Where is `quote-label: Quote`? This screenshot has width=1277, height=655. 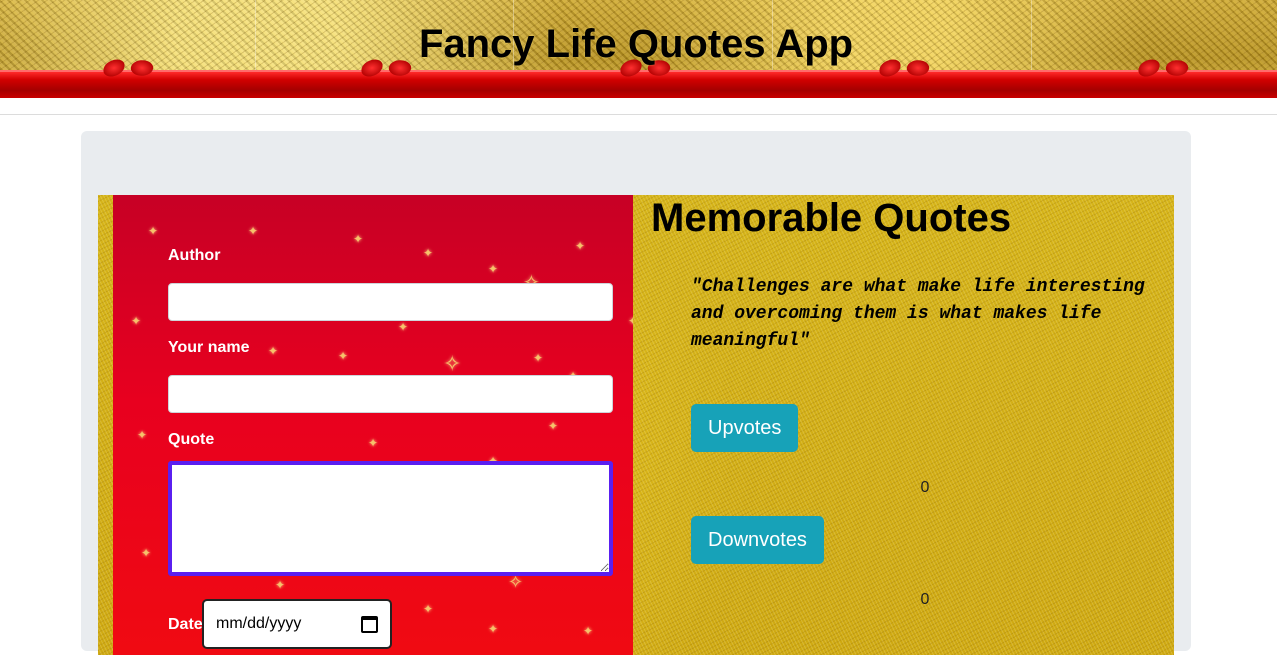
quote-label: Quote is located at coordinates (191, 439).